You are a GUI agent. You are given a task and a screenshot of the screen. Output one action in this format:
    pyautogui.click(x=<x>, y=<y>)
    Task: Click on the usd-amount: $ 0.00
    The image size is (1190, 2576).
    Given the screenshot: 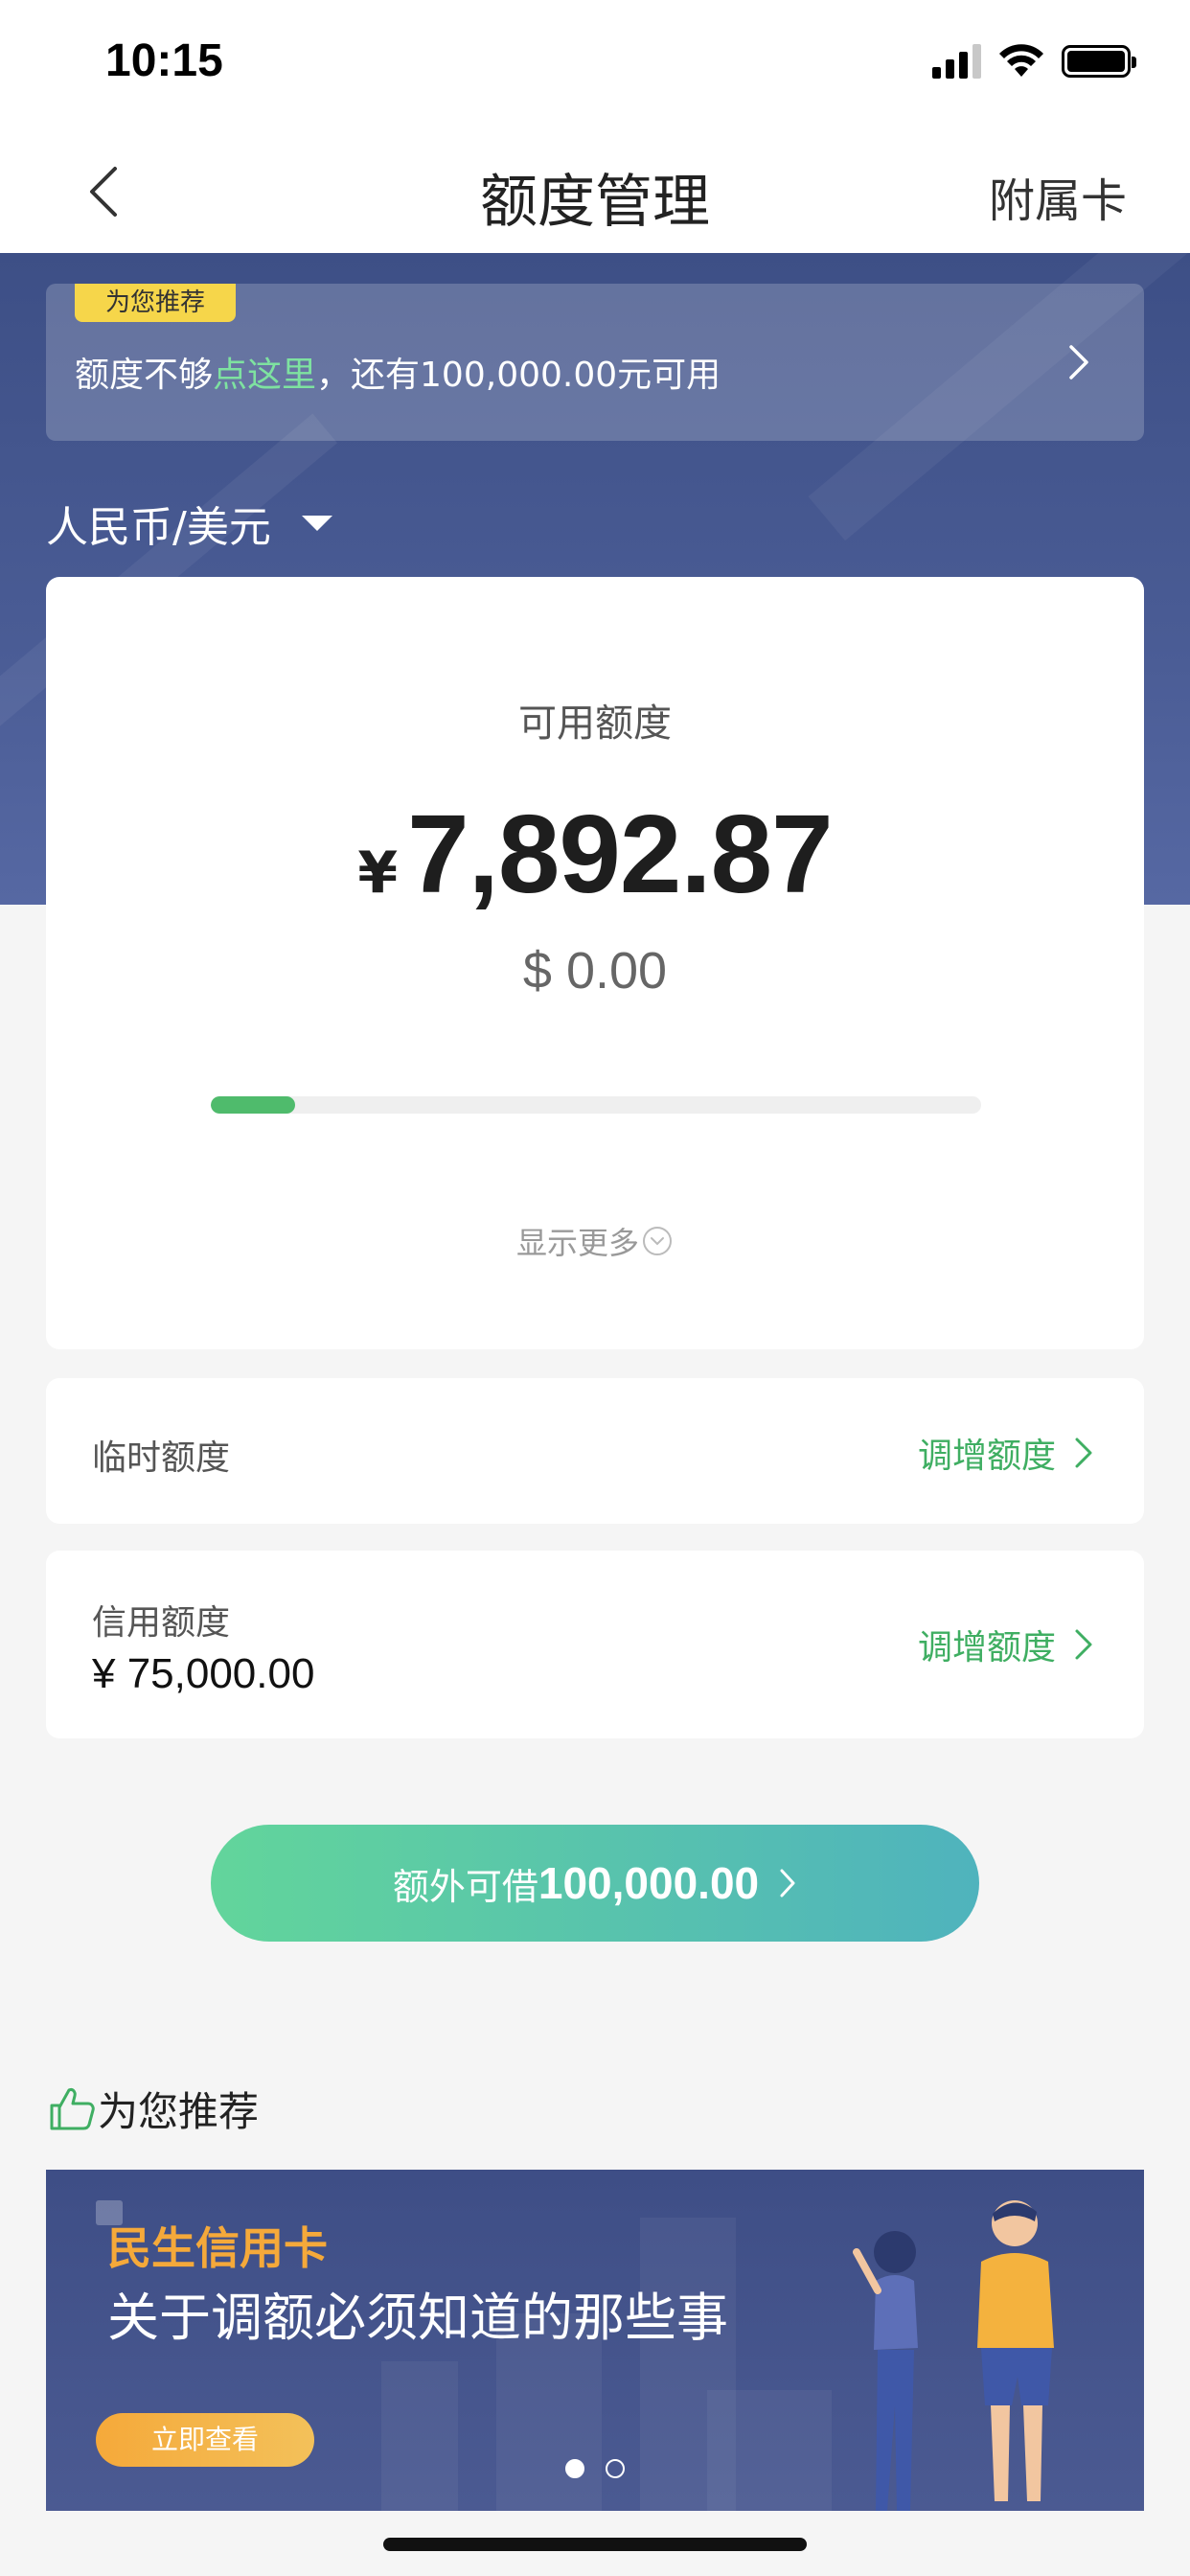 What is the action you would take?
    pyautogui.click(x=595, y=971)
    